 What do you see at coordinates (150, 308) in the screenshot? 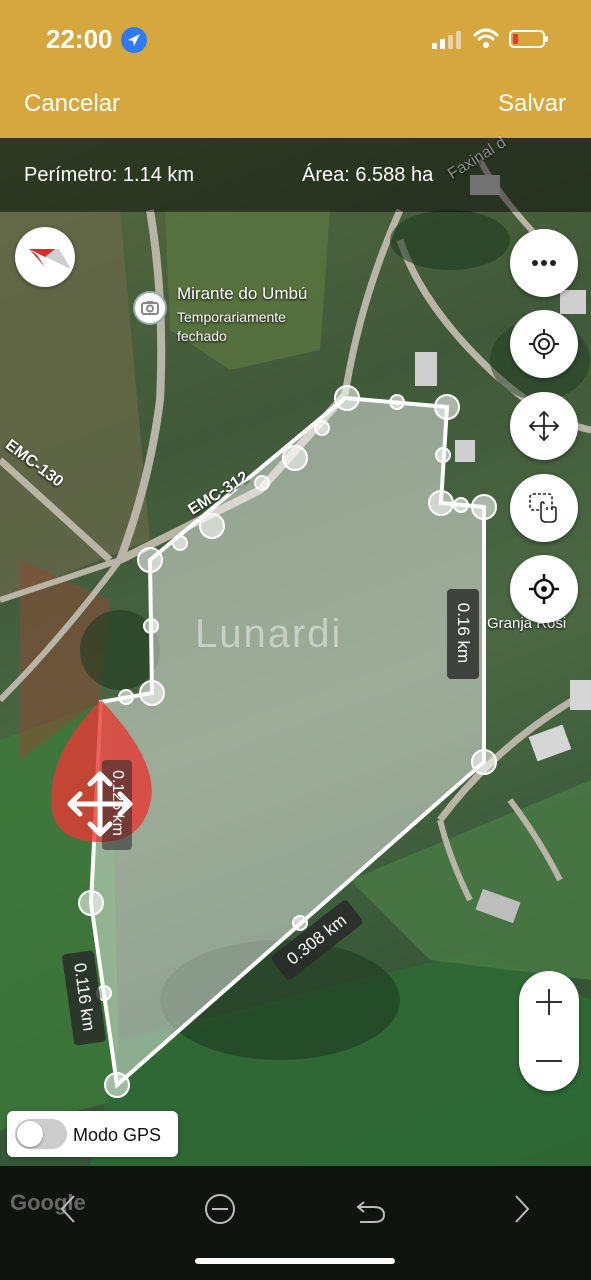
I see `poi-camera-icon` at bounding box center [150, 308].